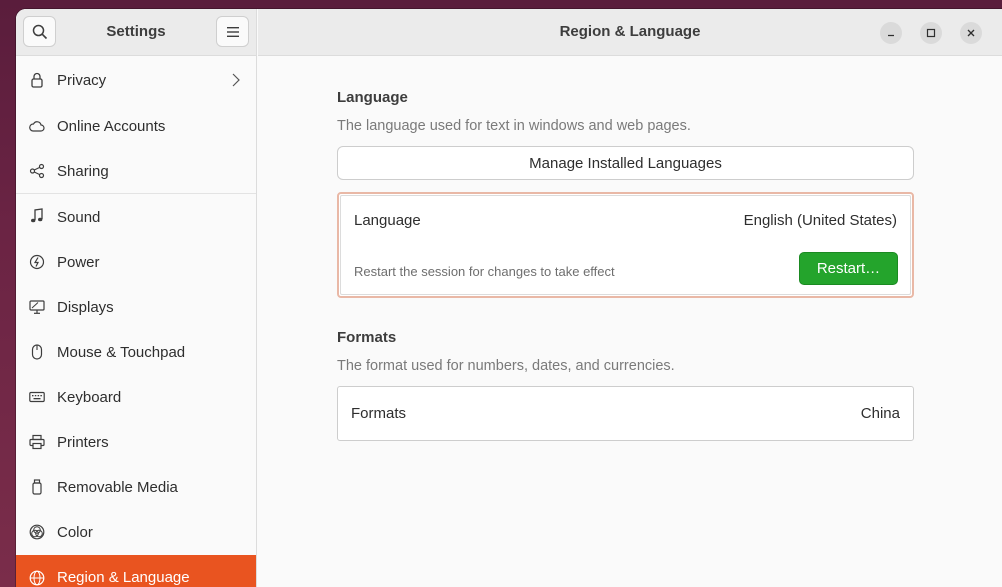 The width and height of the screenshot is (1002, 587). What do you see at coordinates (136, 442) in the screenshot?
I see `sidebar-item-printers: Printers` at bounding box center [136, 442].